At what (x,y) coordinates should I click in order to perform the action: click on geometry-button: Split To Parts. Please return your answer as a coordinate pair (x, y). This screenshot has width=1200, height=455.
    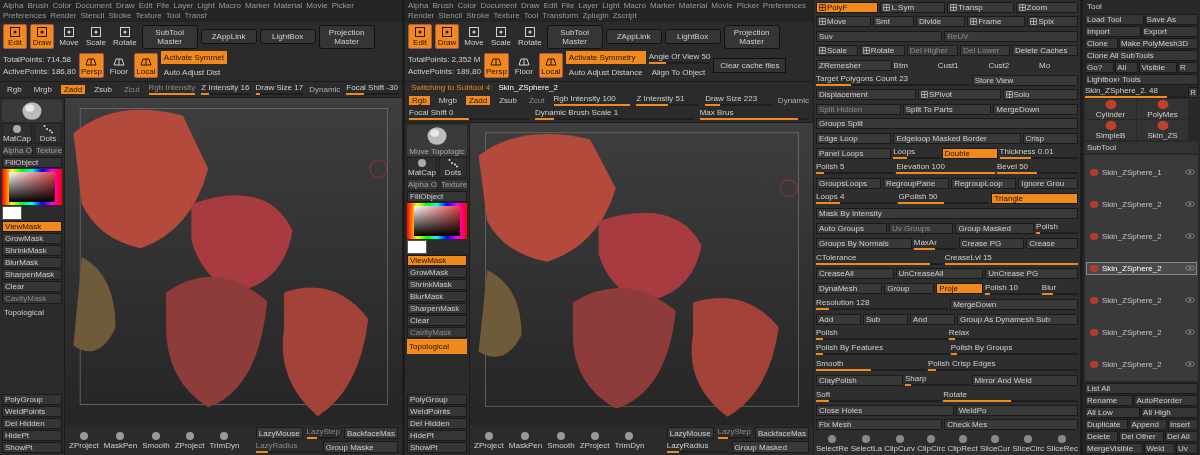
    Looking at the image, I should click on (947, 109).